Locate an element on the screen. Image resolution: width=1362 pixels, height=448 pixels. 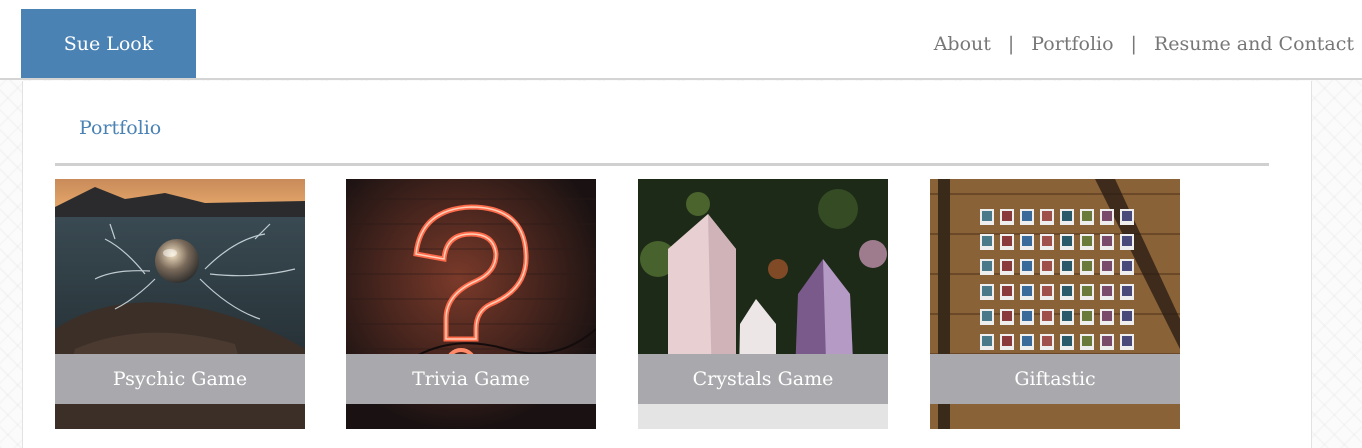
section-title: Portfolio is located at coordinates (120, 128).